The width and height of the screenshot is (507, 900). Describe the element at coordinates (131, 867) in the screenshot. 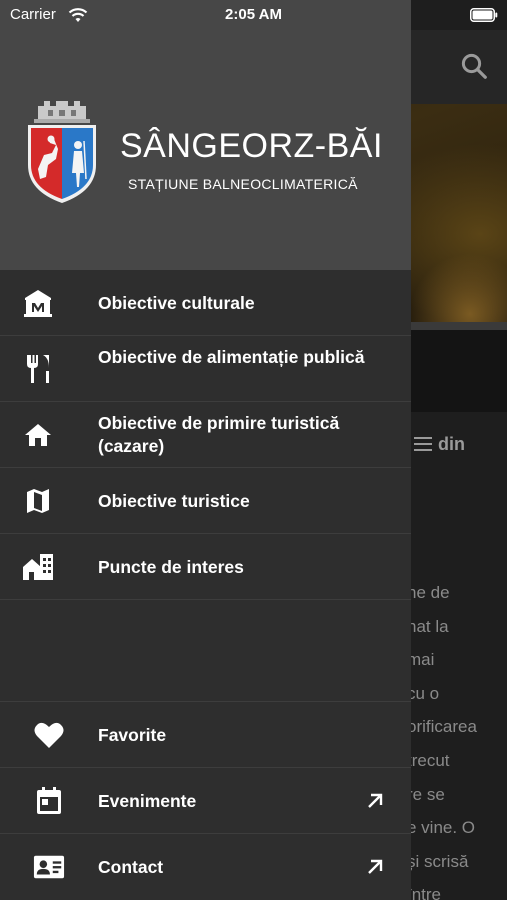

I see `menu-item-label: Contact` at that location.